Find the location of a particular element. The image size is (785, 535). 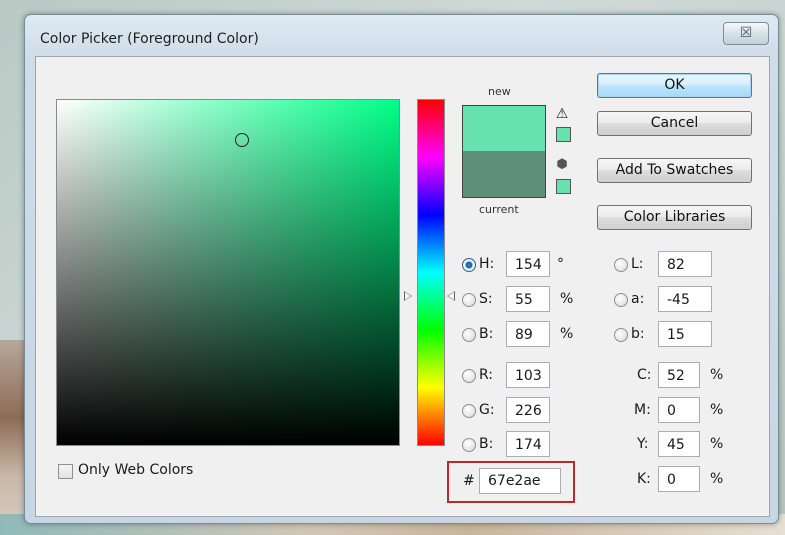

cancel-button: Cancel is located at coordinates (674, 123).